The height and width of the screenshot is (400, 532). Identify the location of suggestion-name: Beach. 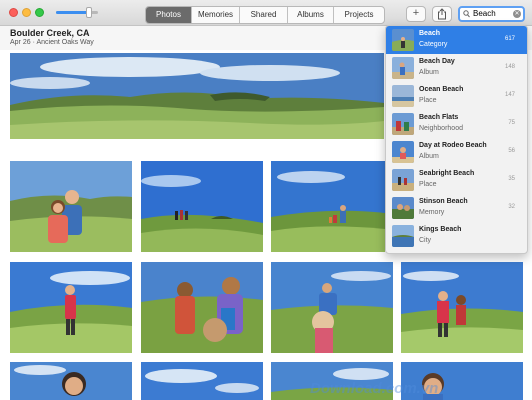
(430, 33).